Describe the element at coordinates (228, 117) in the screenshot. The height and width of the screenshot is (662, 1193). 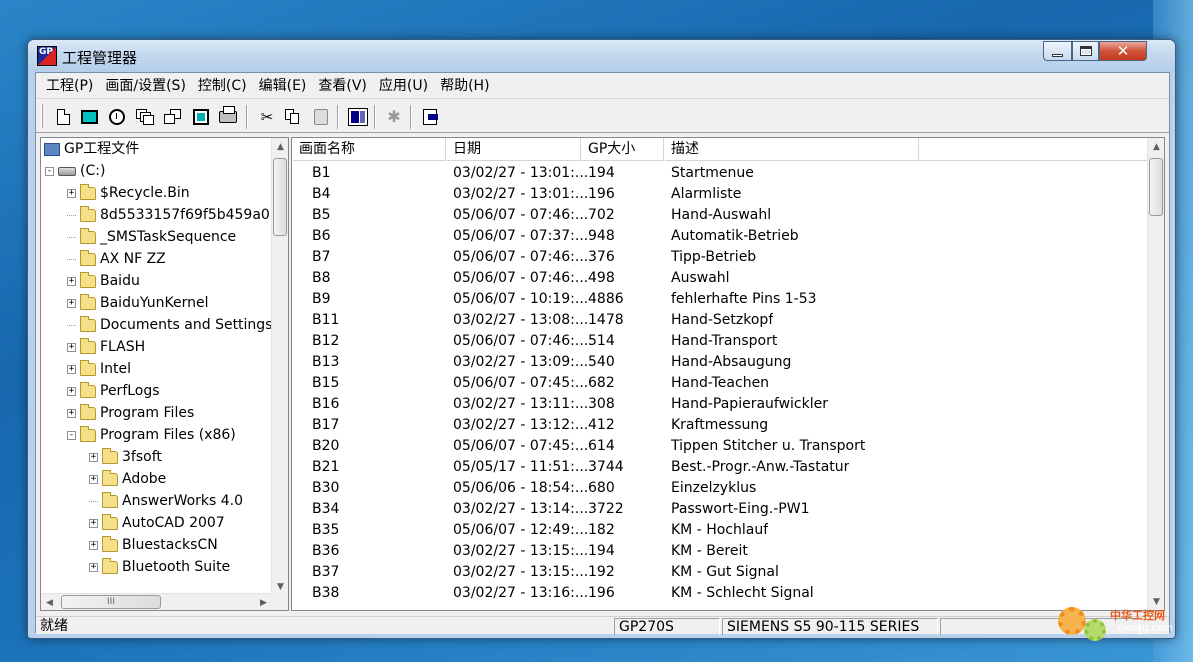
I see `print-button` at that location.